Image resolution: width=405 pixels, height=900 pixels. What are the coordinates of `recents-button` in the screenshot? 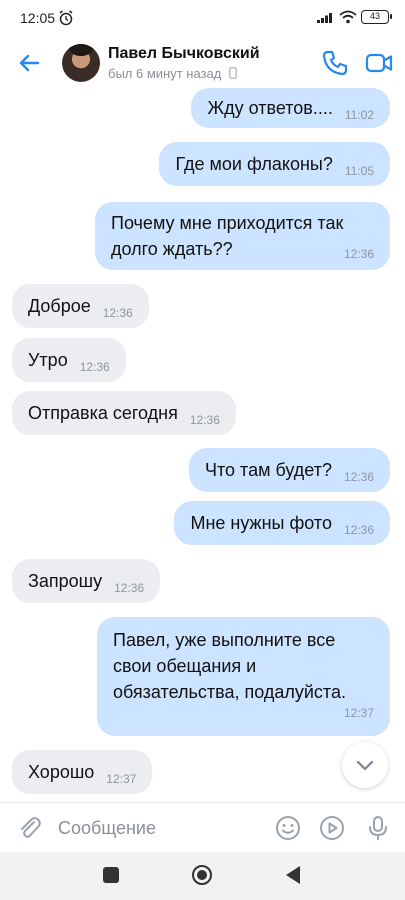 It's located at (111, 875).